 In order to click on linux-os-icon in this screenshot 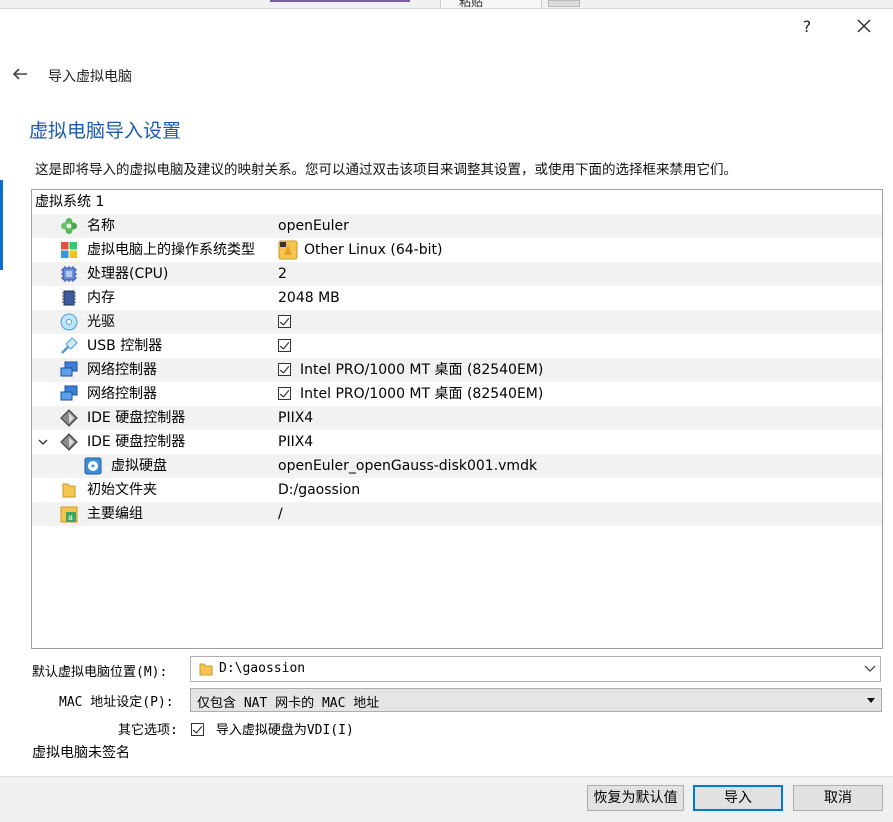, I will do `click(288, 250)`.